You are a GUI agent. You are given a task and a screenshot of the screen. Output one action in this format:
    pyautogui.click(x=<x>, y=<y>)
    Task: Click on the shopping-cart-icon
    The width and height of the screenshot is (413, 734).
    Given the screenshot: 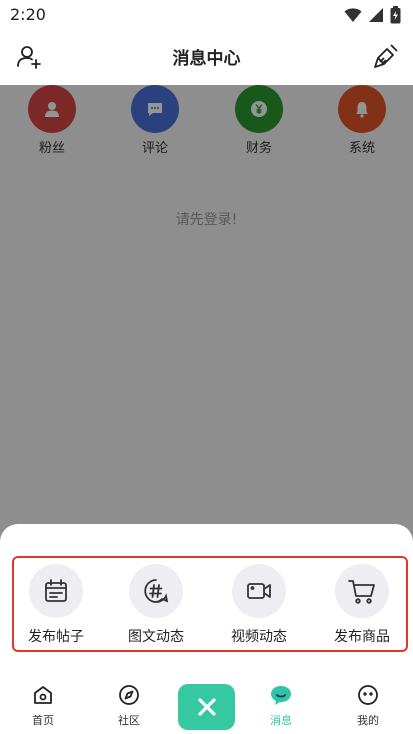 What is the action you would take?
    pyautogui.click(x=361, y=592)
    